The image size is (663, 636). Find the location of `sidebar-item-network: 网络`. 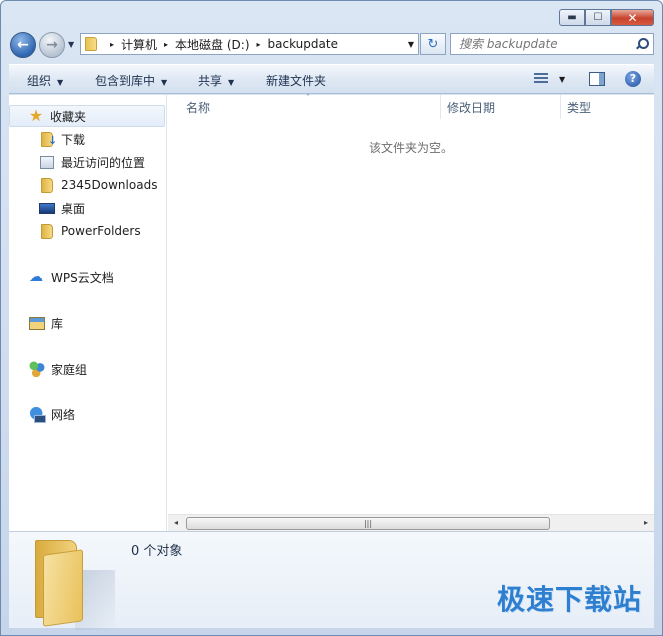

sidebar-item-network: 网络 is located at coordinates (52, 414).